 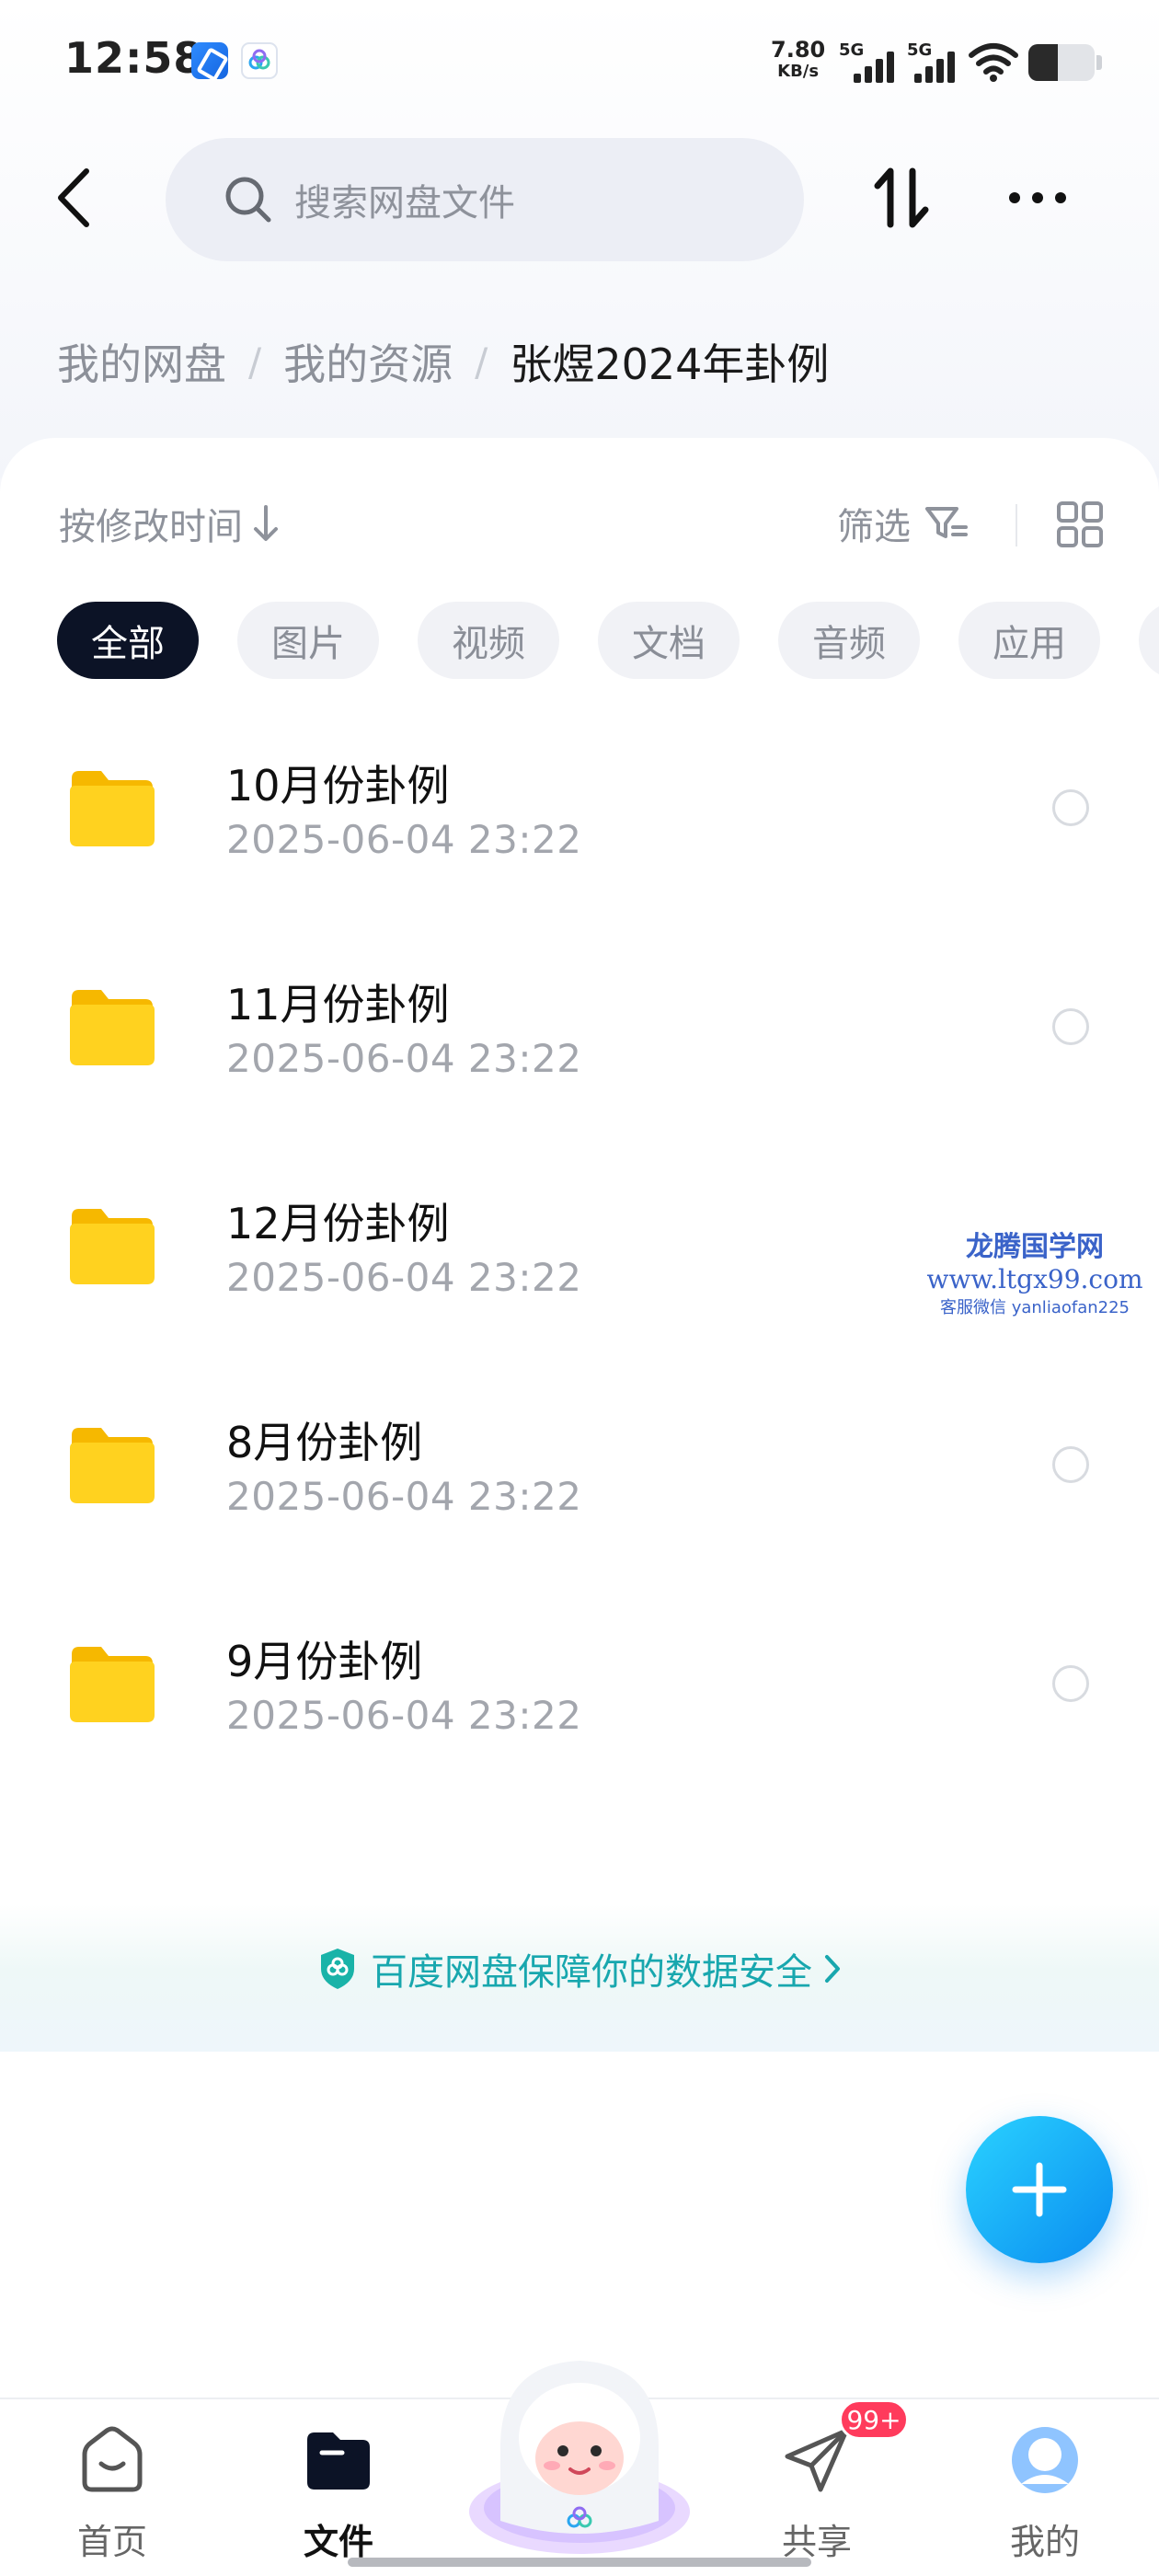 I want to click on file-row: 8月份卦例 2025-06-04 23:22, so click(x=579, y=1482).